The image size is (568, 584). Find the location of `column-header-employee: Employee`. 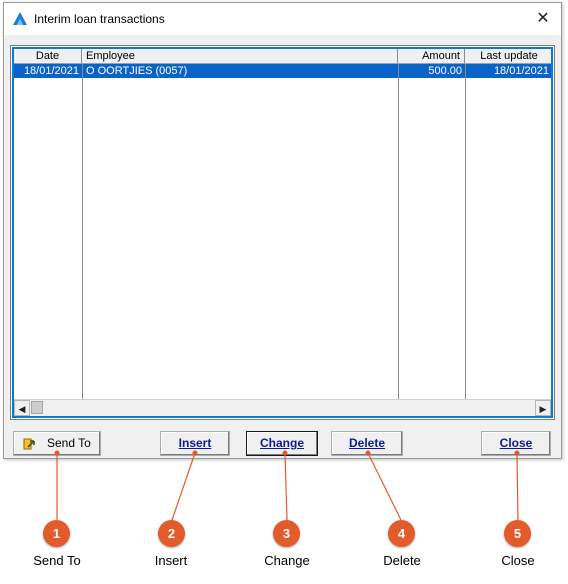

column-header-employee: Employee is located at coordinates (240, 56).